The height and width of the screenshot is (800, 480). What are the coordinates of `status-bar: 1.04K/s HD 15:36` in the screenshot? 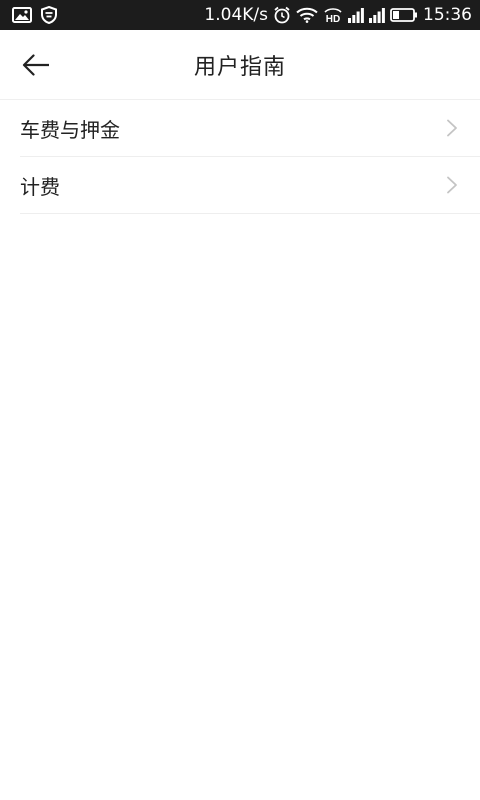 It's located at (240, 15).